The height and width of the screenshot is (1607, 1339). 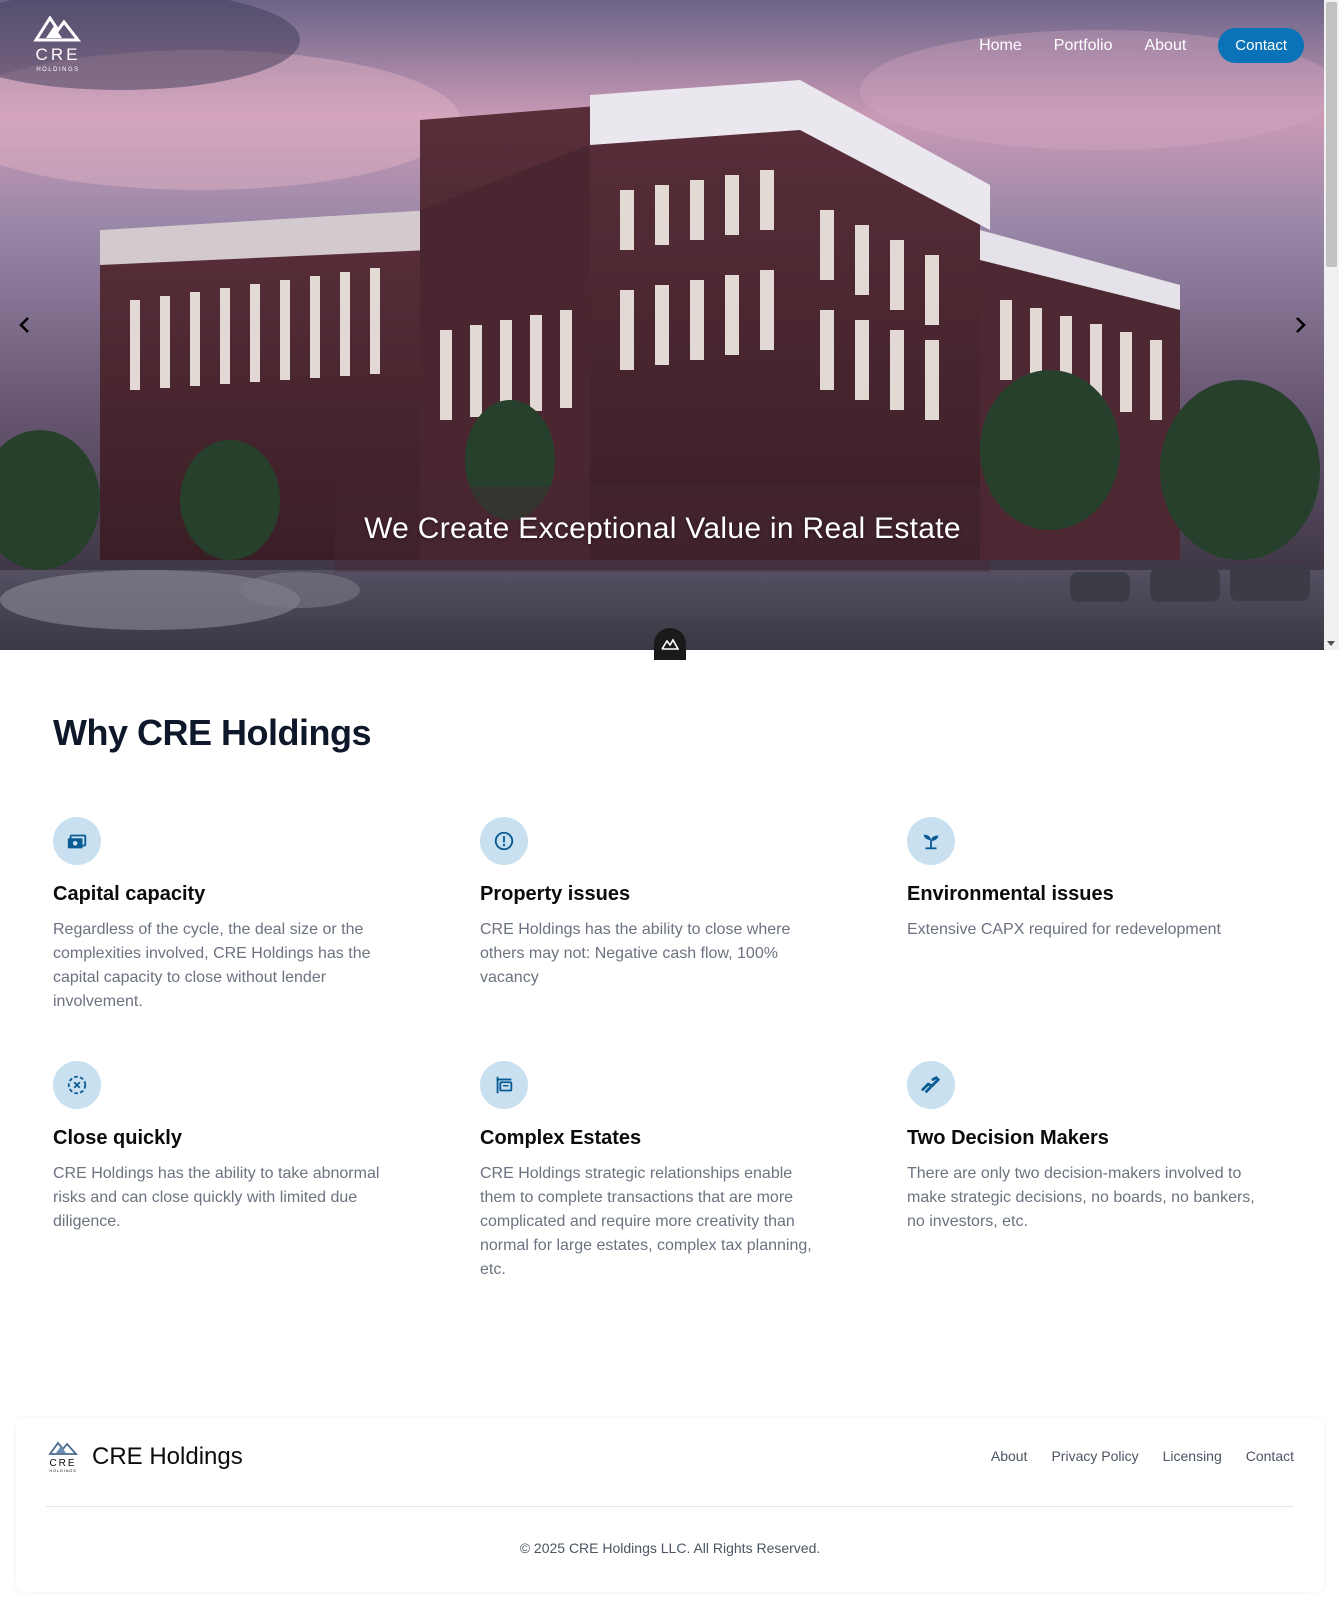 What do you see at coordinates (63, 1457) in the screenshot?
I see `footer-logo-icon: CRE HOLDINGS` at bounding box center [63, 1457].